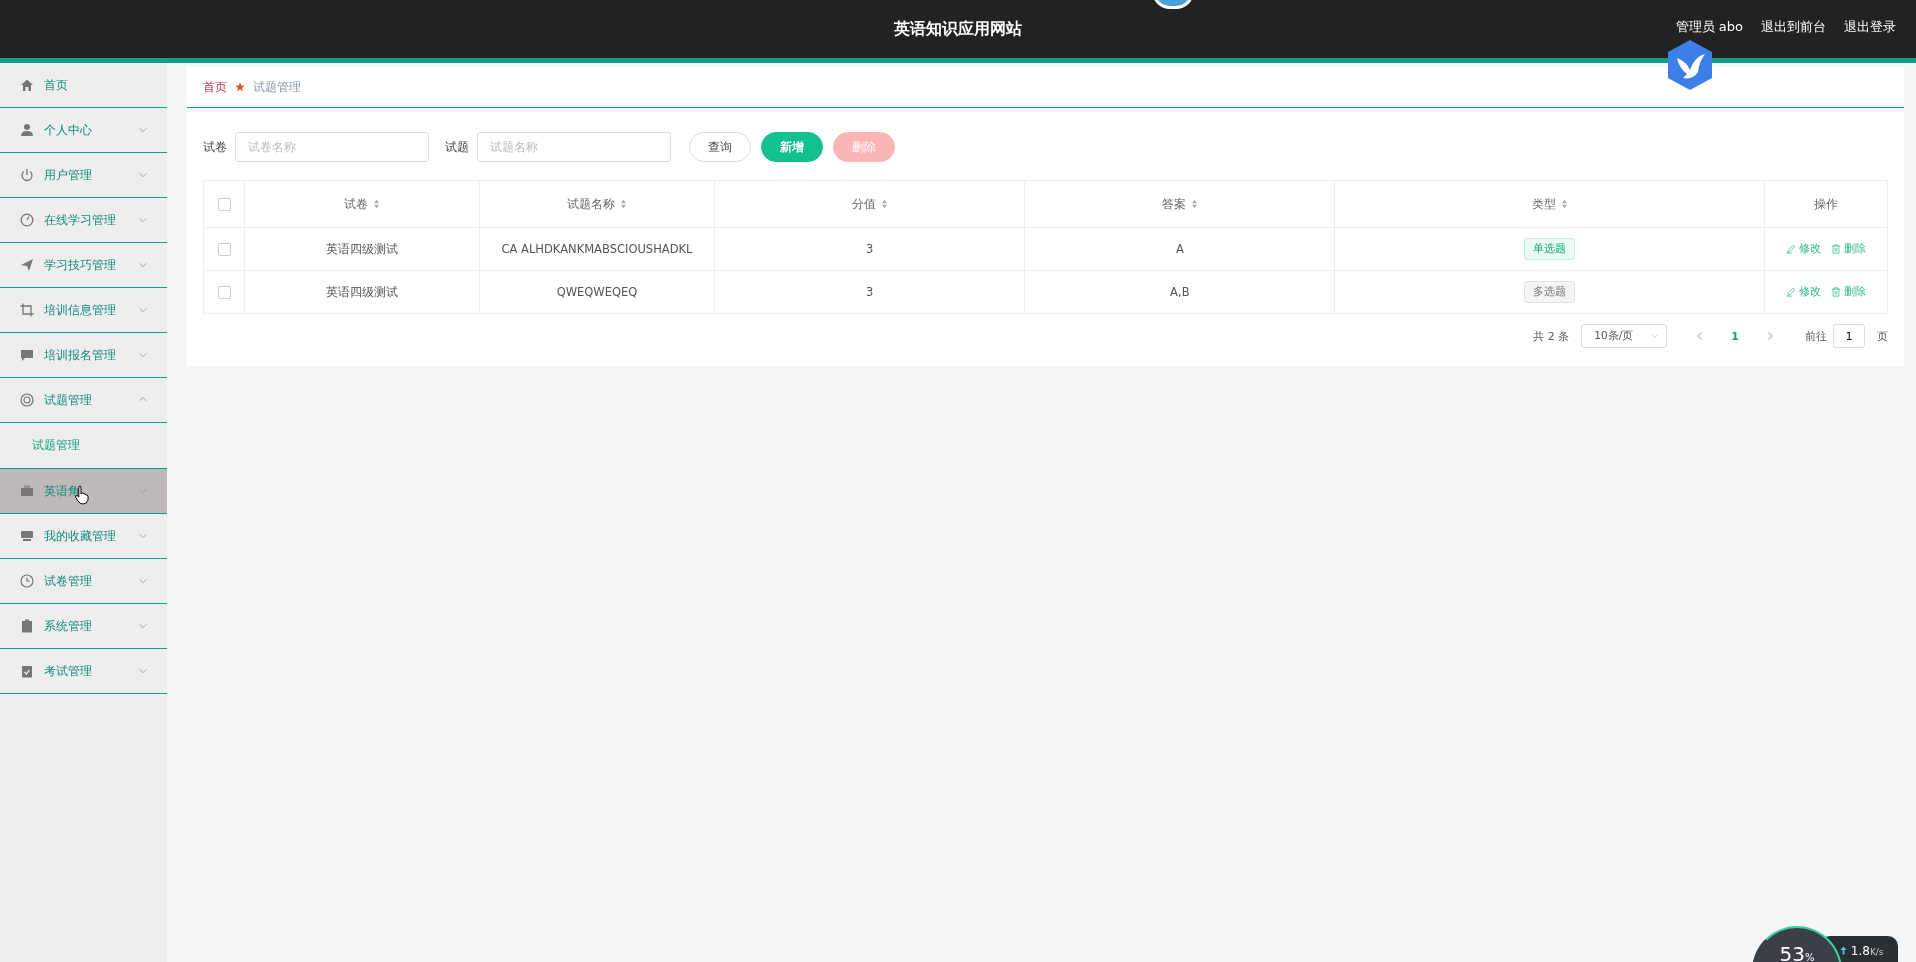  Describe the element at coordinates (1655, 336) in the screenshot. I see `chevron-down-icon` at that location.